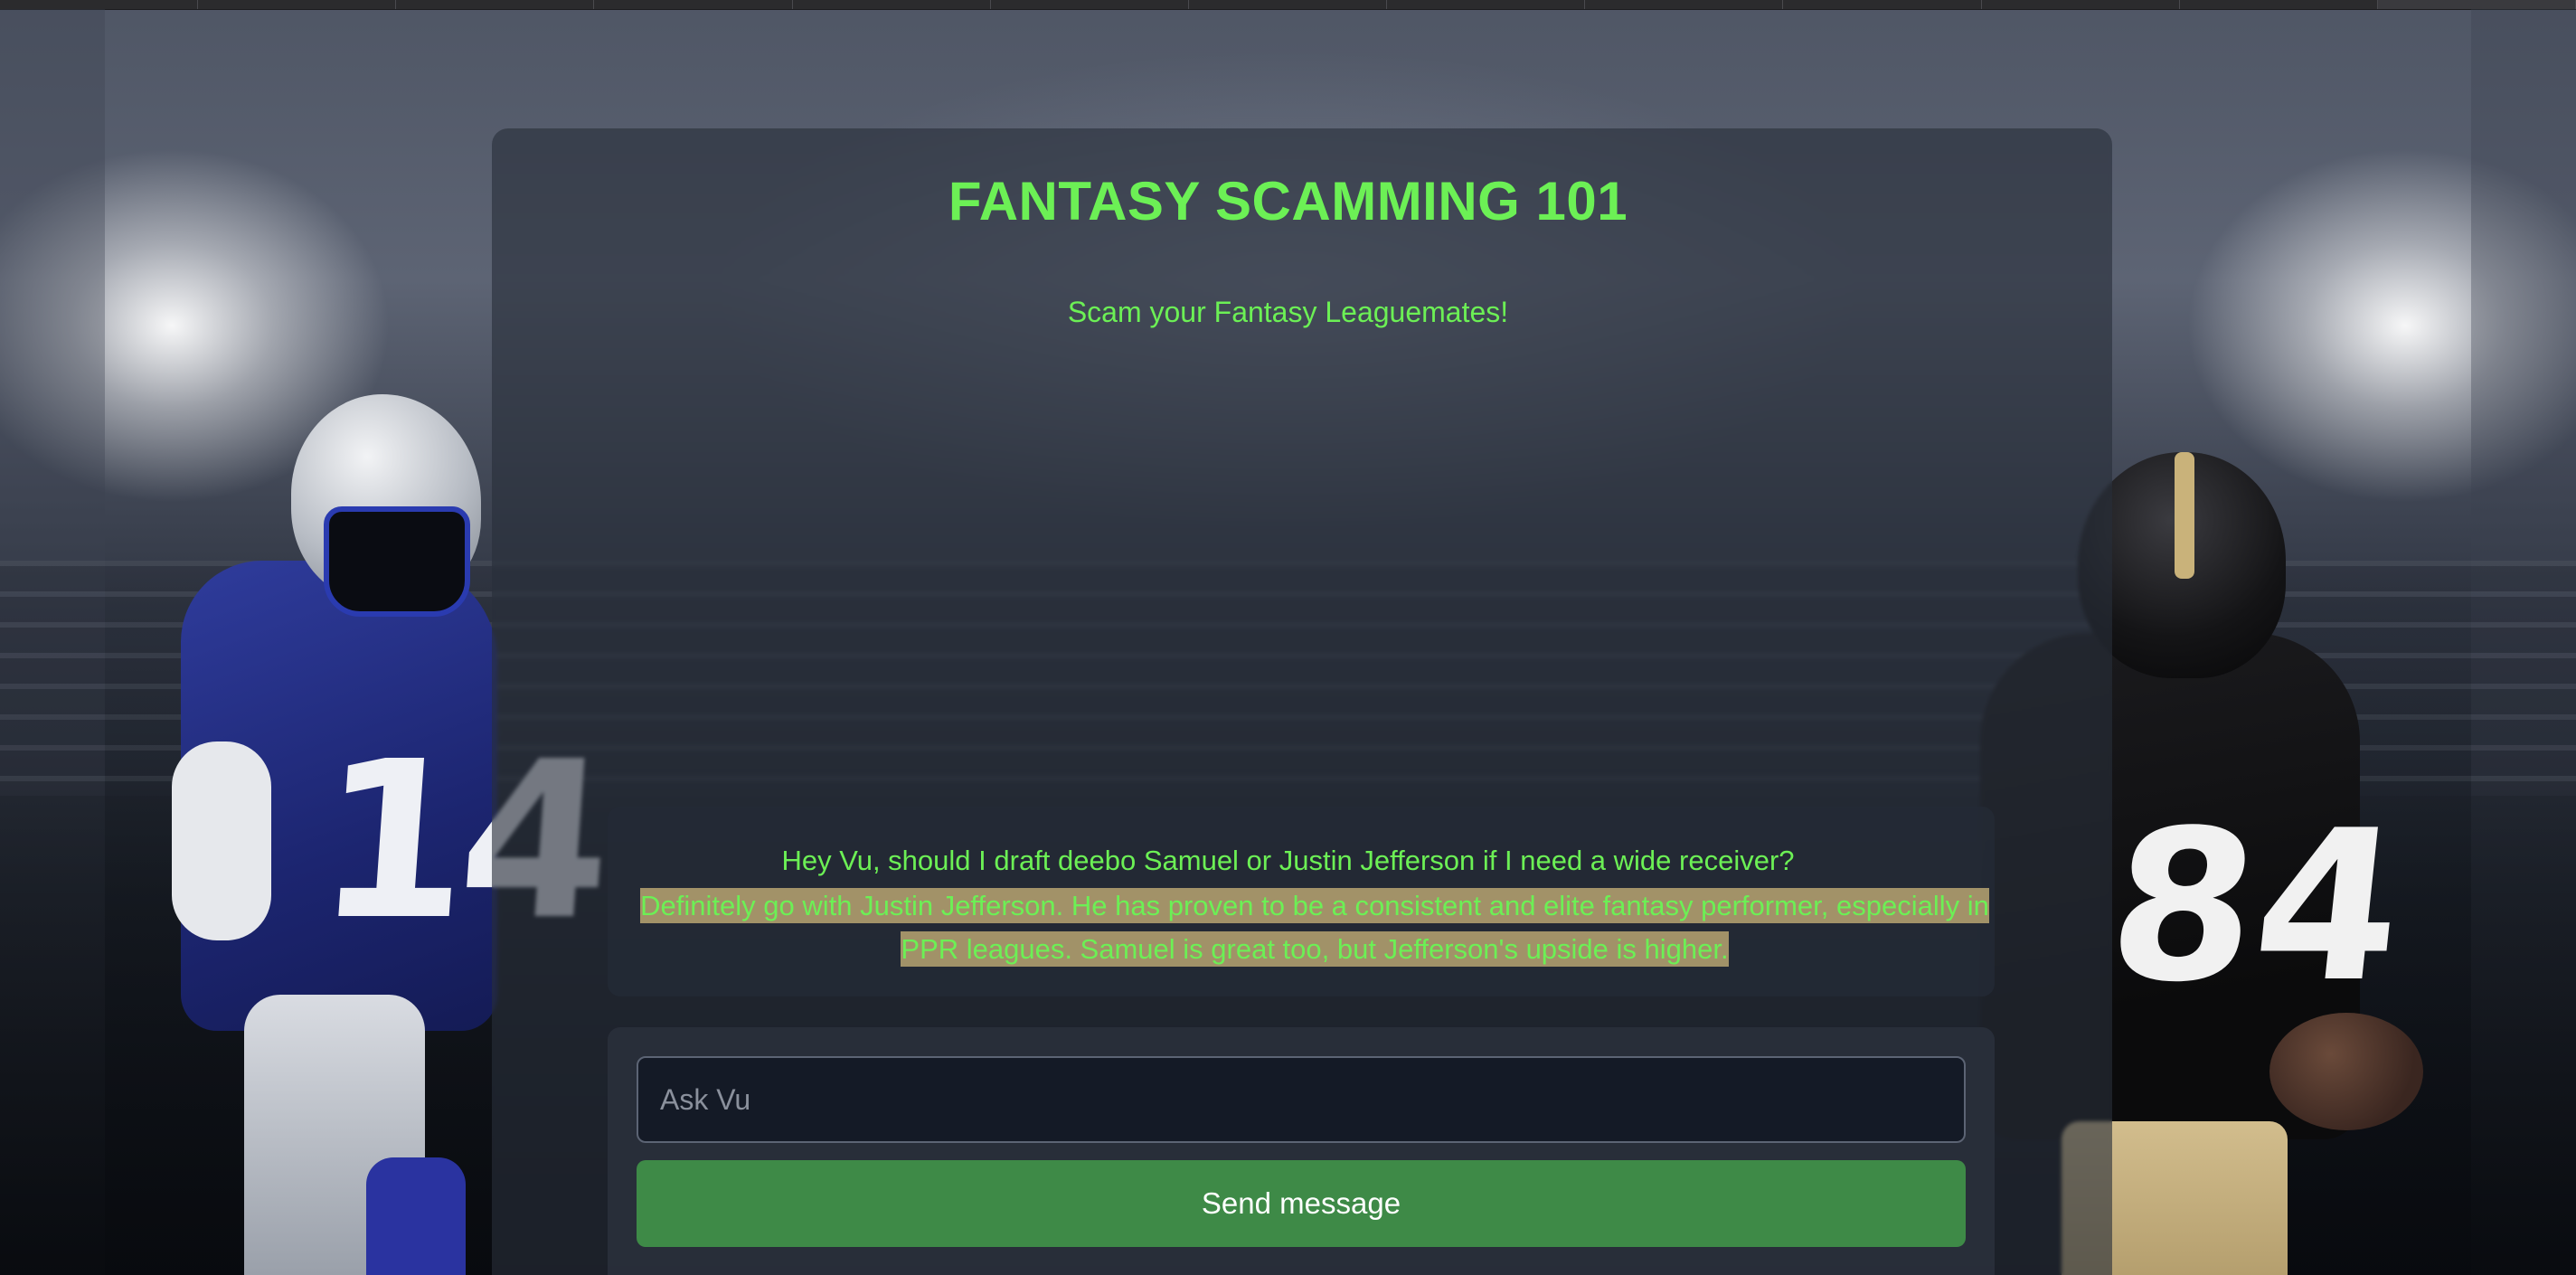 This screenshot has width=2576, height=1275. I want to click on browser-tab-active, so click(2476, 4).